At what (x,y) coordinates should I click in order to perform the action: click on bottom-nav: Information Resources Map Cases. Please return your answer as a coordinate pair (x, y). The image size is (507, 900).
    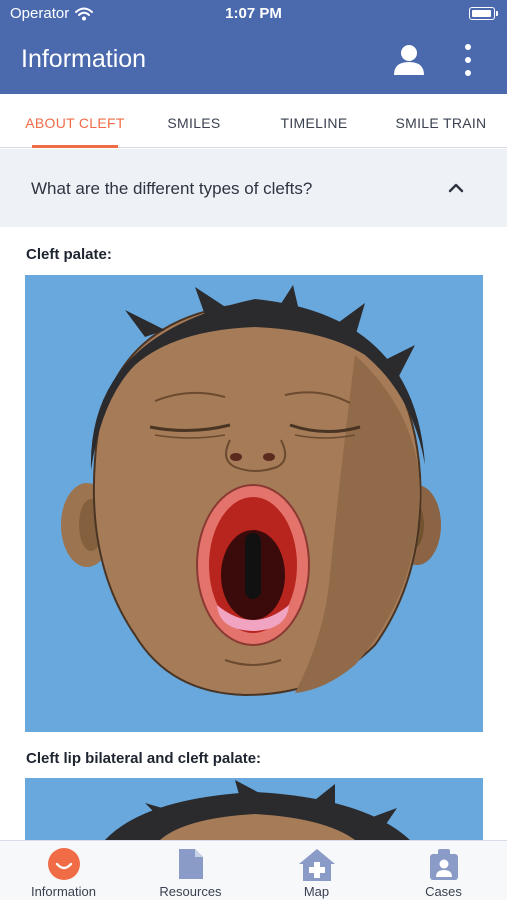
    Looking at the image, I should click on (253, 870).